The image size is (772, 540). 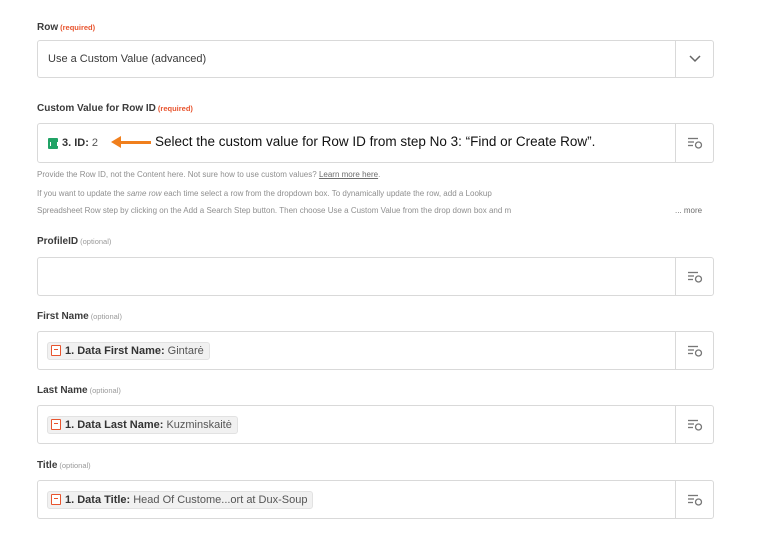 What do you see at coordinates (375, 424) in the screenshot?
I see `last-name-input: 1. Data Last Name: Kuzminskaitė` at bounding box center [375, 424].